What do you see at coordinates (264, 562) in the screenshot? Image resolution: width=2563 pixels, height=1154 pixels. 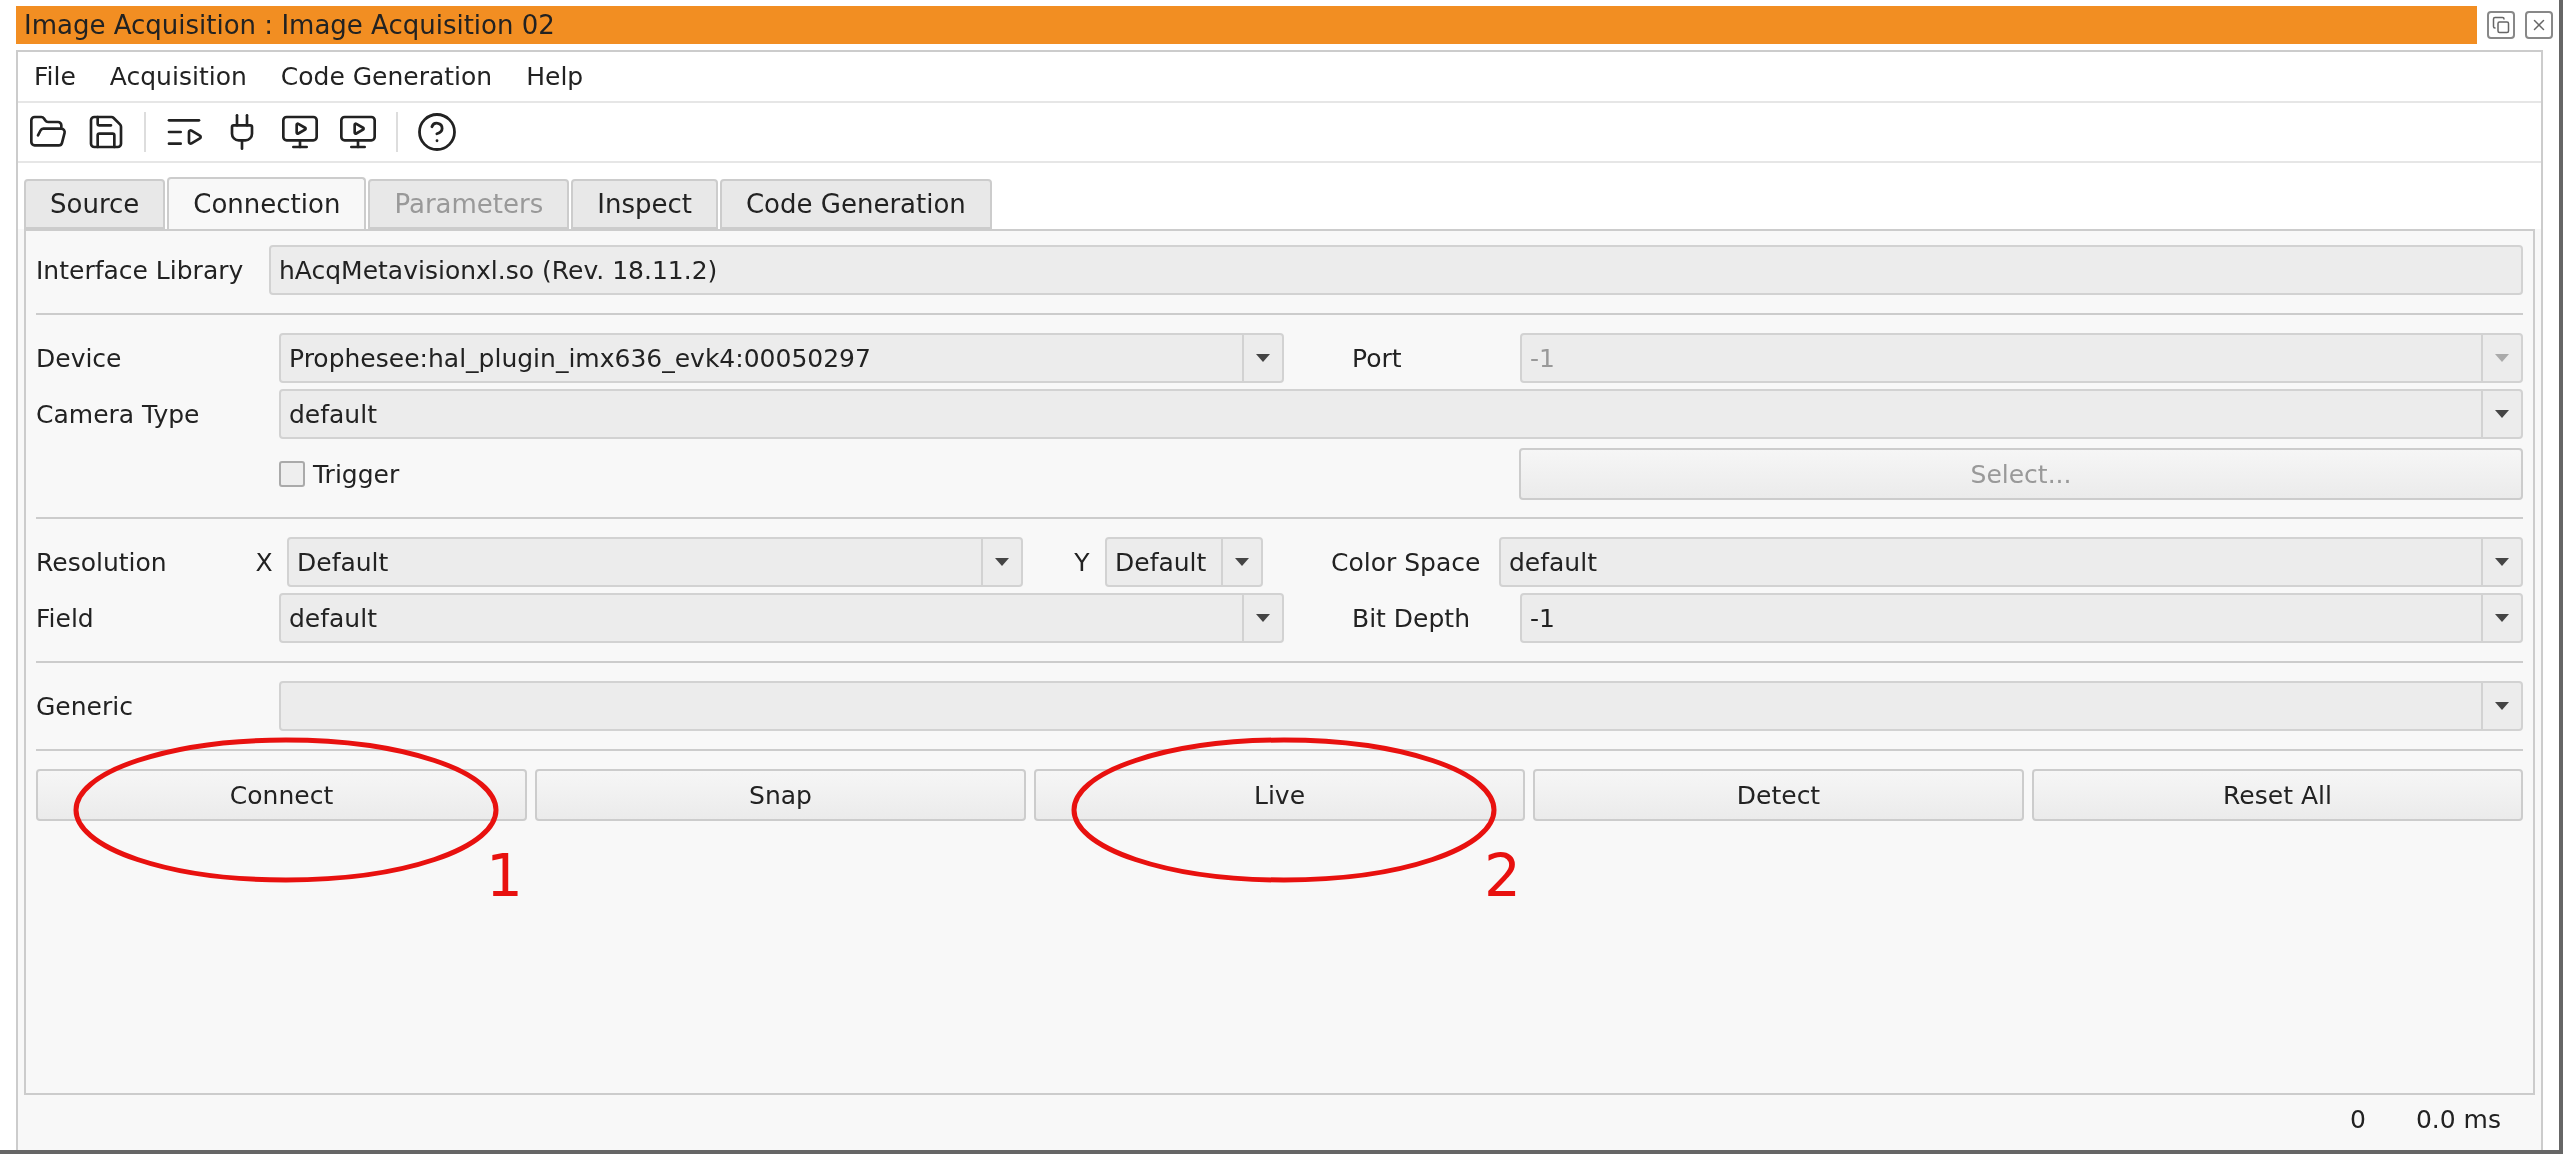 I see `field-label: X` at bounding box center [264, 562].